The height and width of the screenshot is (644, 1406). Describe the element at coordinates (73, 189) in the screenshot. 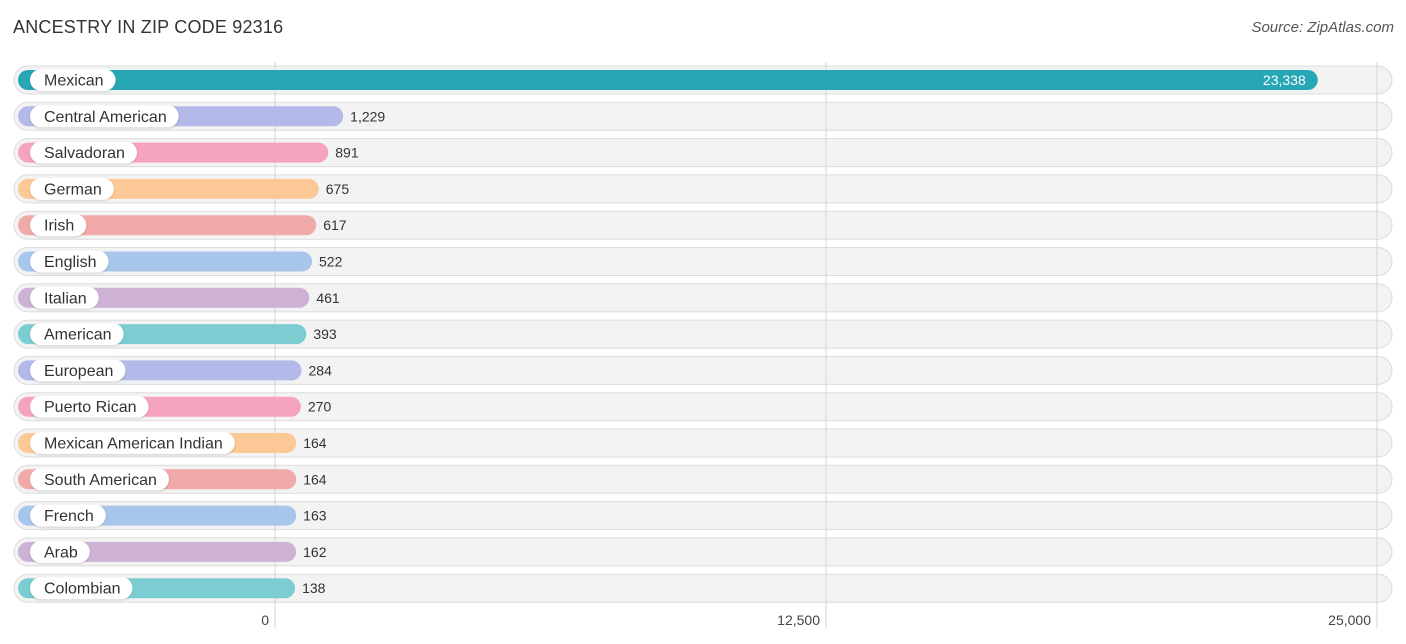

I see `category-label: German` at that location.